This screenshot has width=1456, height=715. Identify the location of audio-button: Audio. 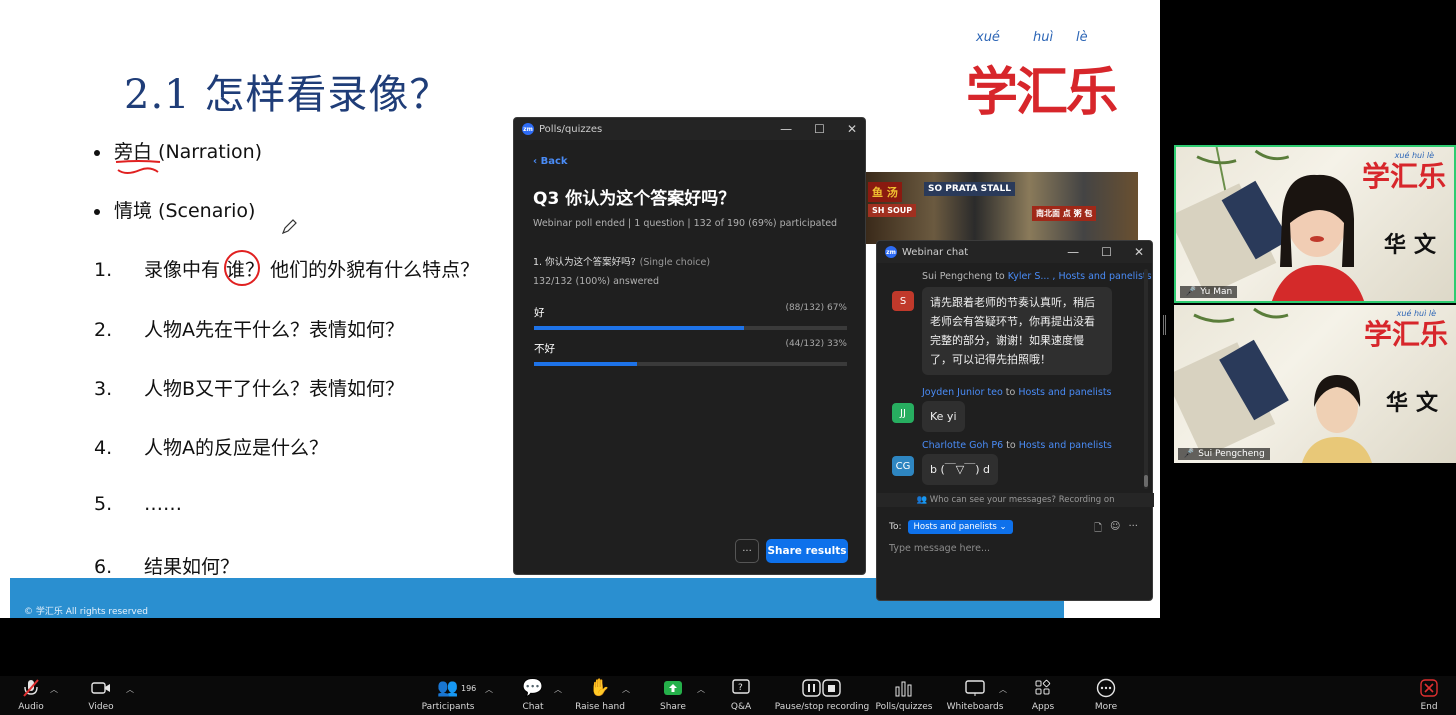
(31, 695).